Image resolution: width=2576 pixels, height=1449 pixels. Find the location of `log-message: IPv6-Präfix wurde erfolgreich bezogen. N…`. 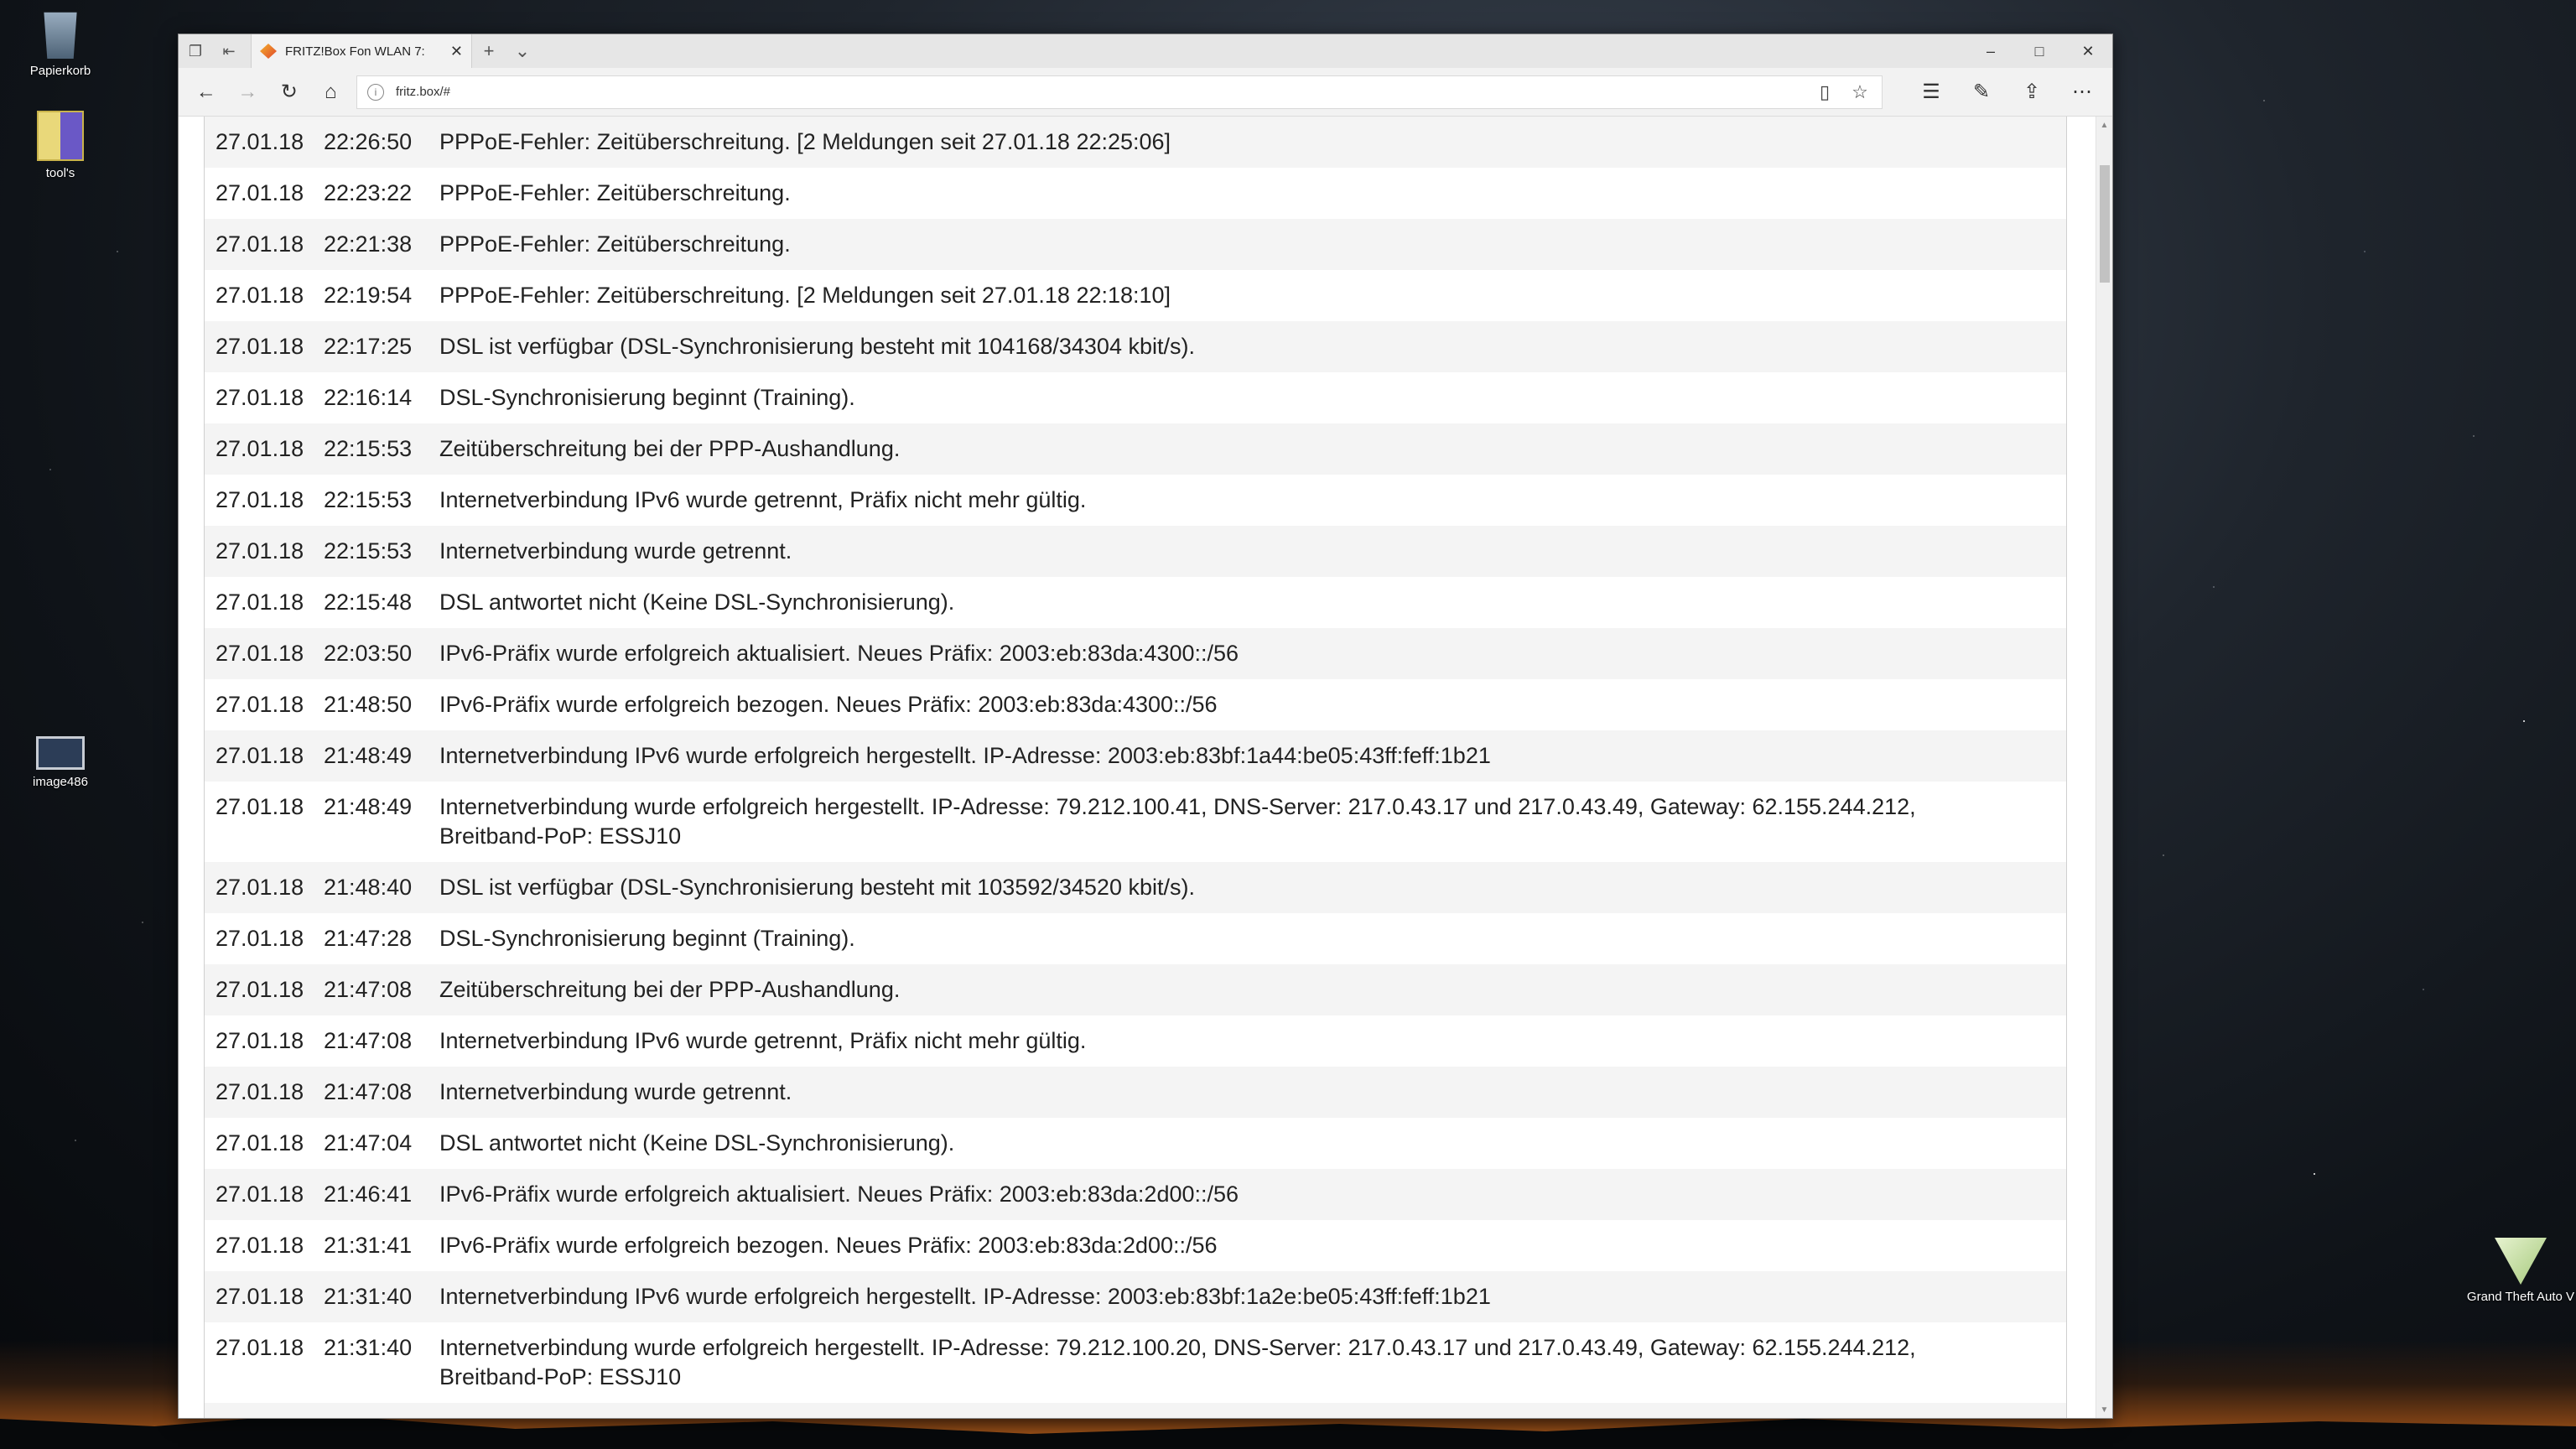

log-message: IPv6-Präfix wurde erfolgreich bezogen. N… is located at coordinates (828, 704).